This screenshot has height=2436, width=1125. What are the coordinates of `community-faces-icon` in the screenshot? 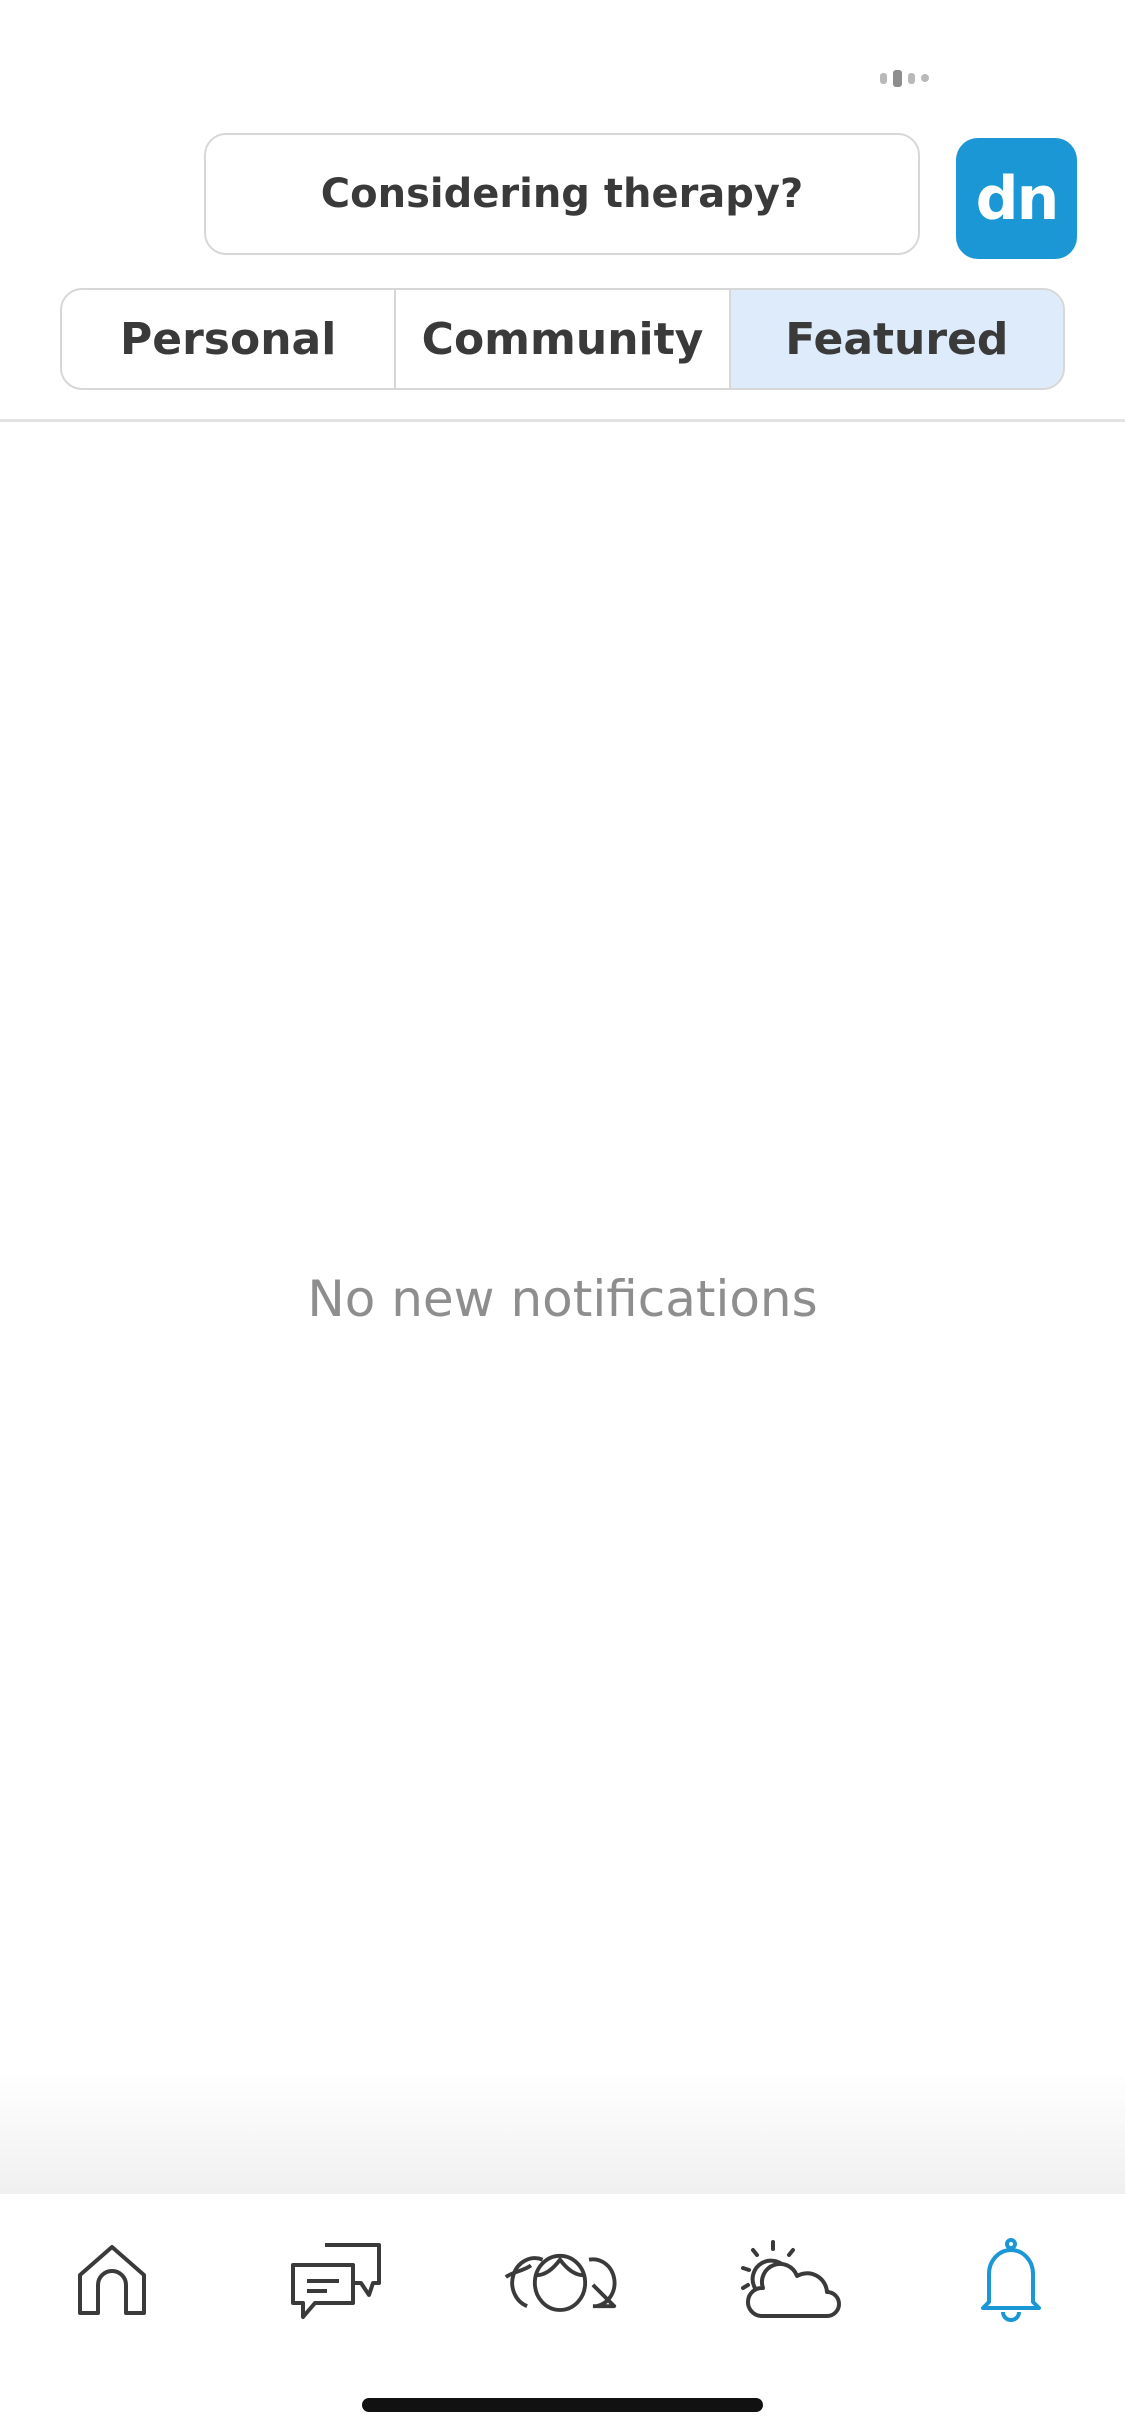 It's located at (560, 2282).